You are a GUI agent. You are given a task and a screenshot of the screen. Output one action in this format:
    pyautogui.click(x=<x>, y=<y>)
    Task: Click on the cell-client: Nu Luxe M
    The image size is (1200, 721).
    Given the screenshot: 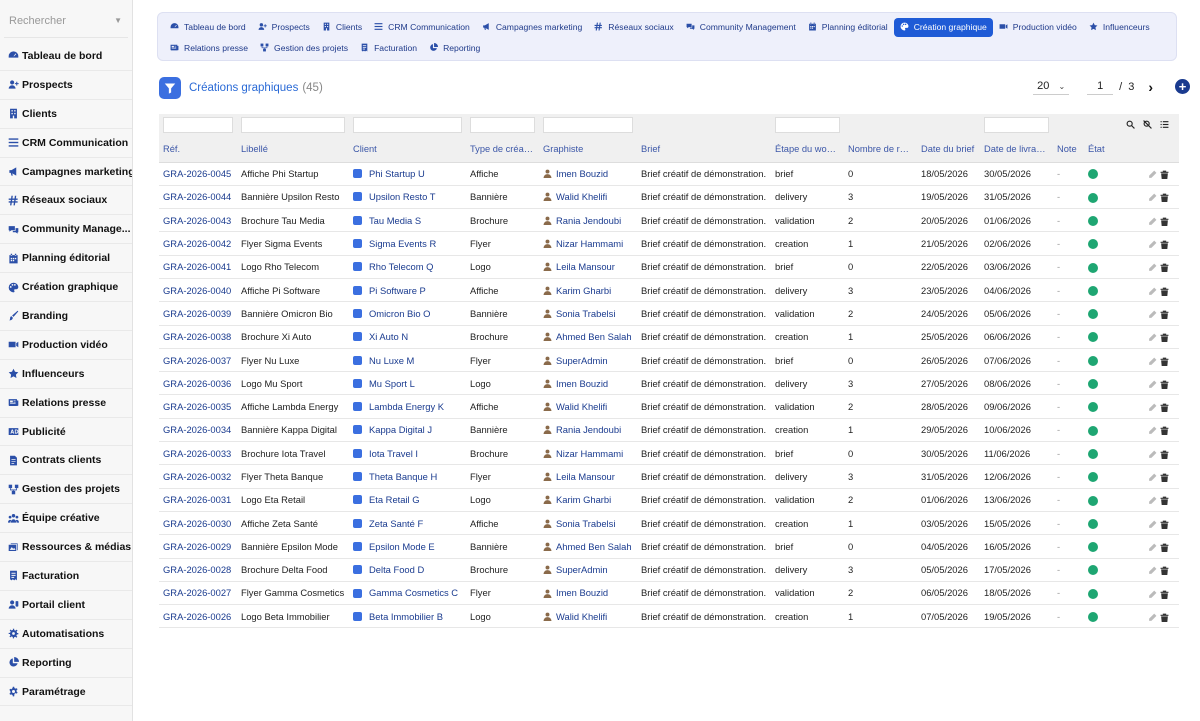 What is the action you would take?
    pyautogui.click(x=407, y=360)
    